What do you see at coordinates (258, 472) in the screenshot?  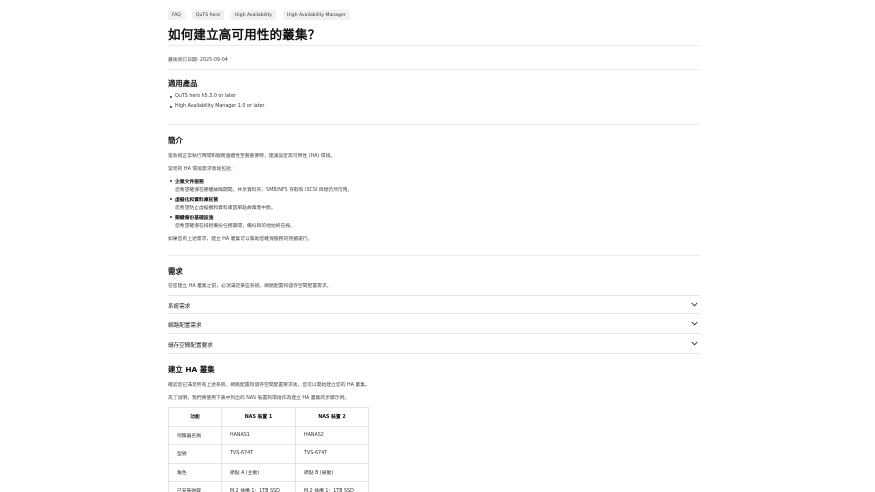 I see `table-cell: 節點 A (主動)` at bounding box center [258, 472].